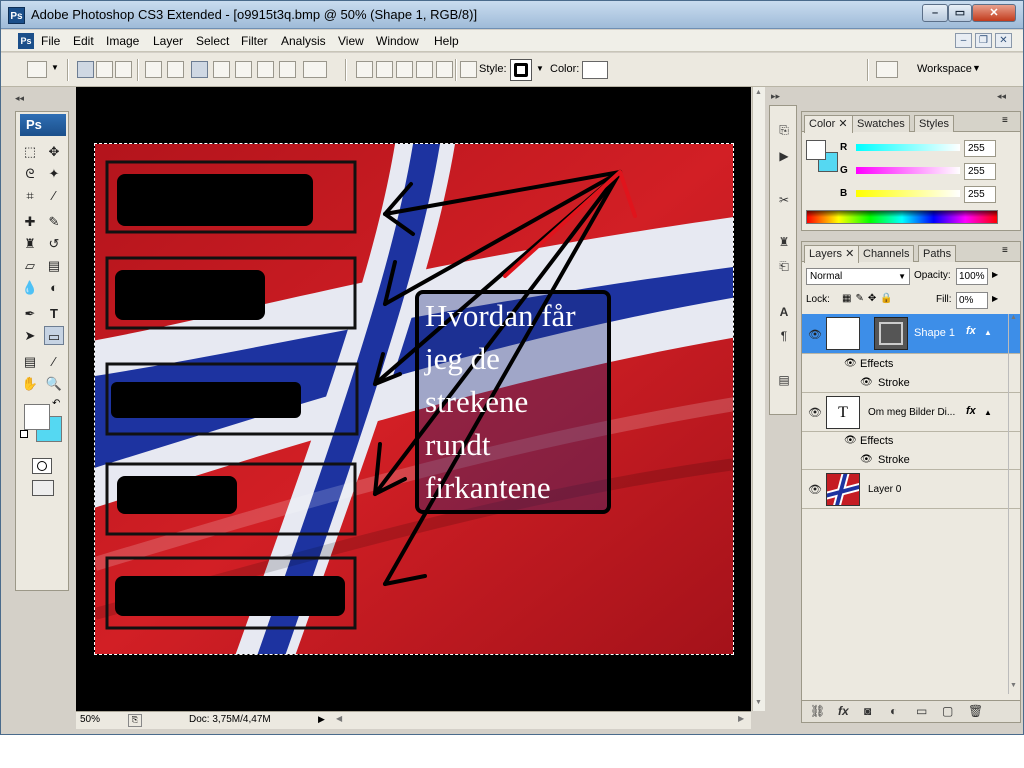  What do you see at coordinates (397, 41) in the screenshot?
I see `menu-window: Window` at bounding box center [397, 41].